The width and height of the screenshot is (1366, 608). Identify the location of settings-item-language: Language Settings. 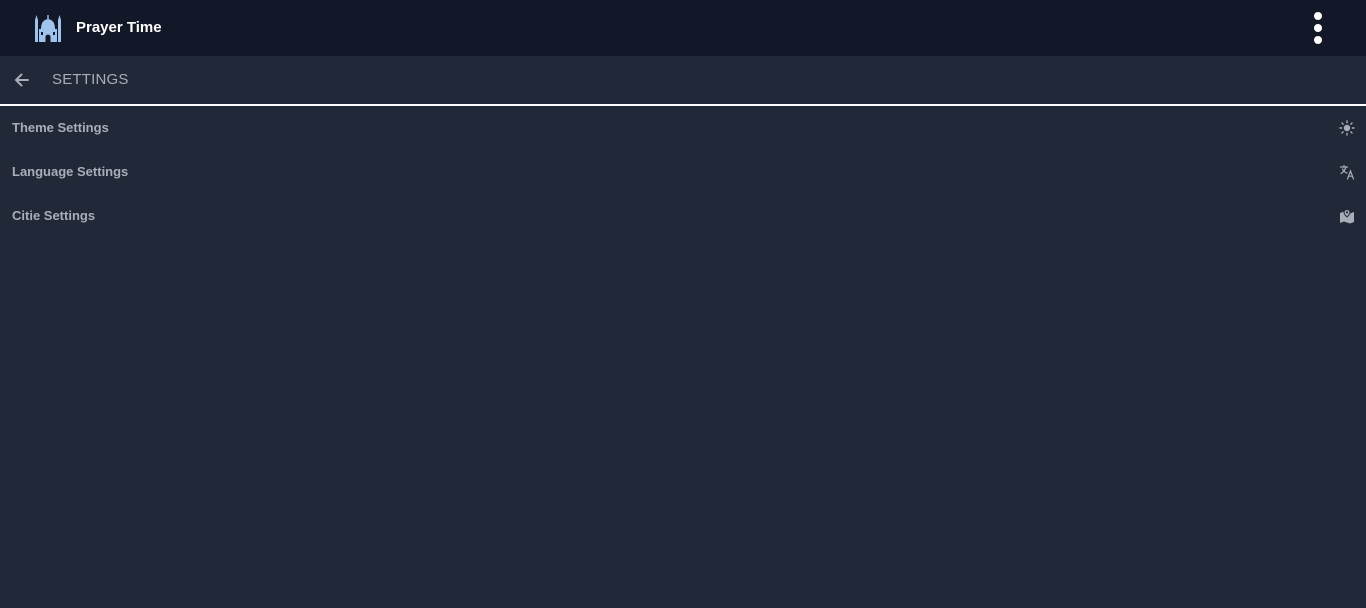
(683, 172).